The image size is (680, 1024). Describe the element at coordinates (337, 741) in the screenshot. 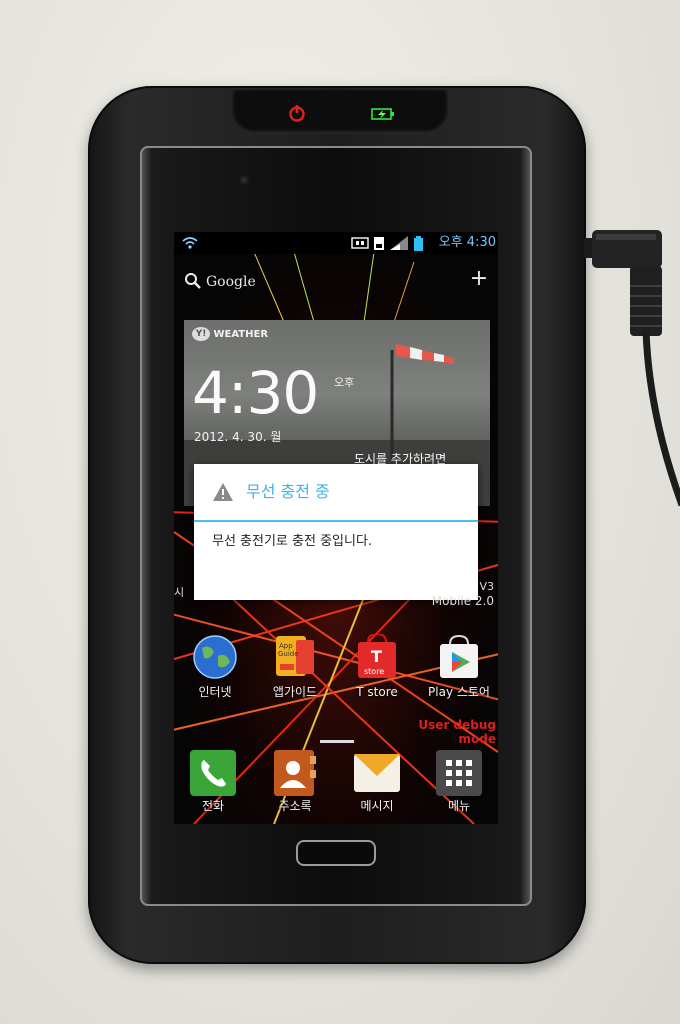

I see `page-indicator` at that location.